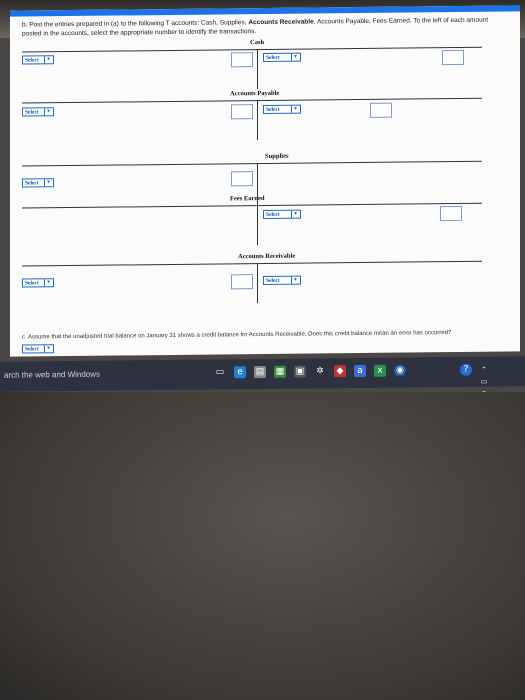  Describe the element at coordinates (466, 369) in the screenshot. I see `help-icon: ?` at that location.